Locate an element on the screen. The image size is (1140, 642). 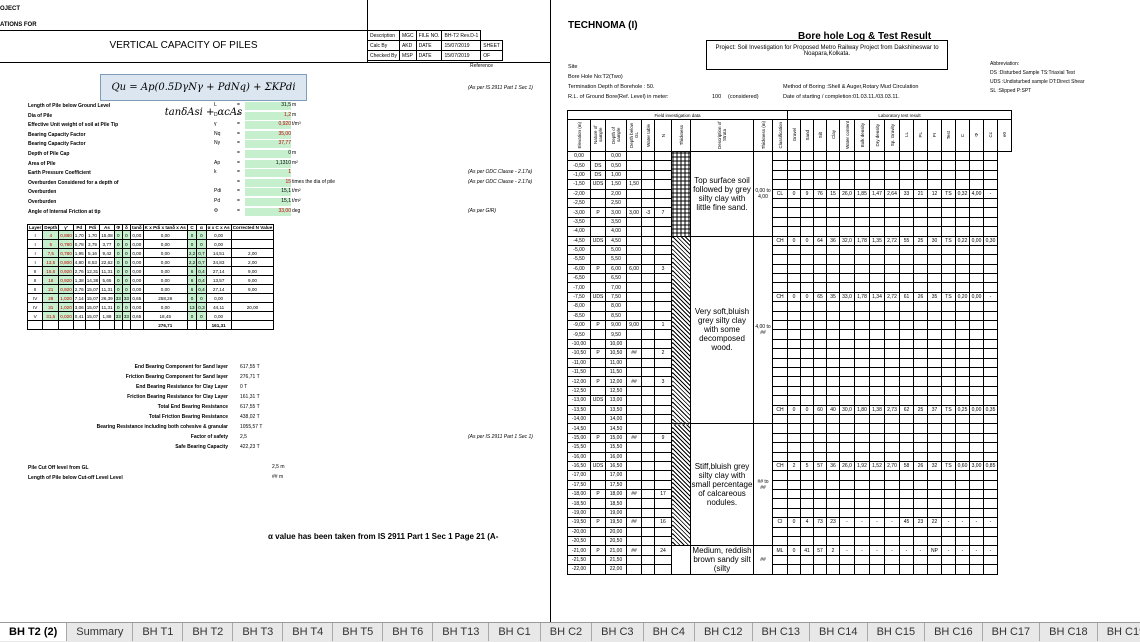
table-cell: 26,39 is located at coordinates (107, 298).